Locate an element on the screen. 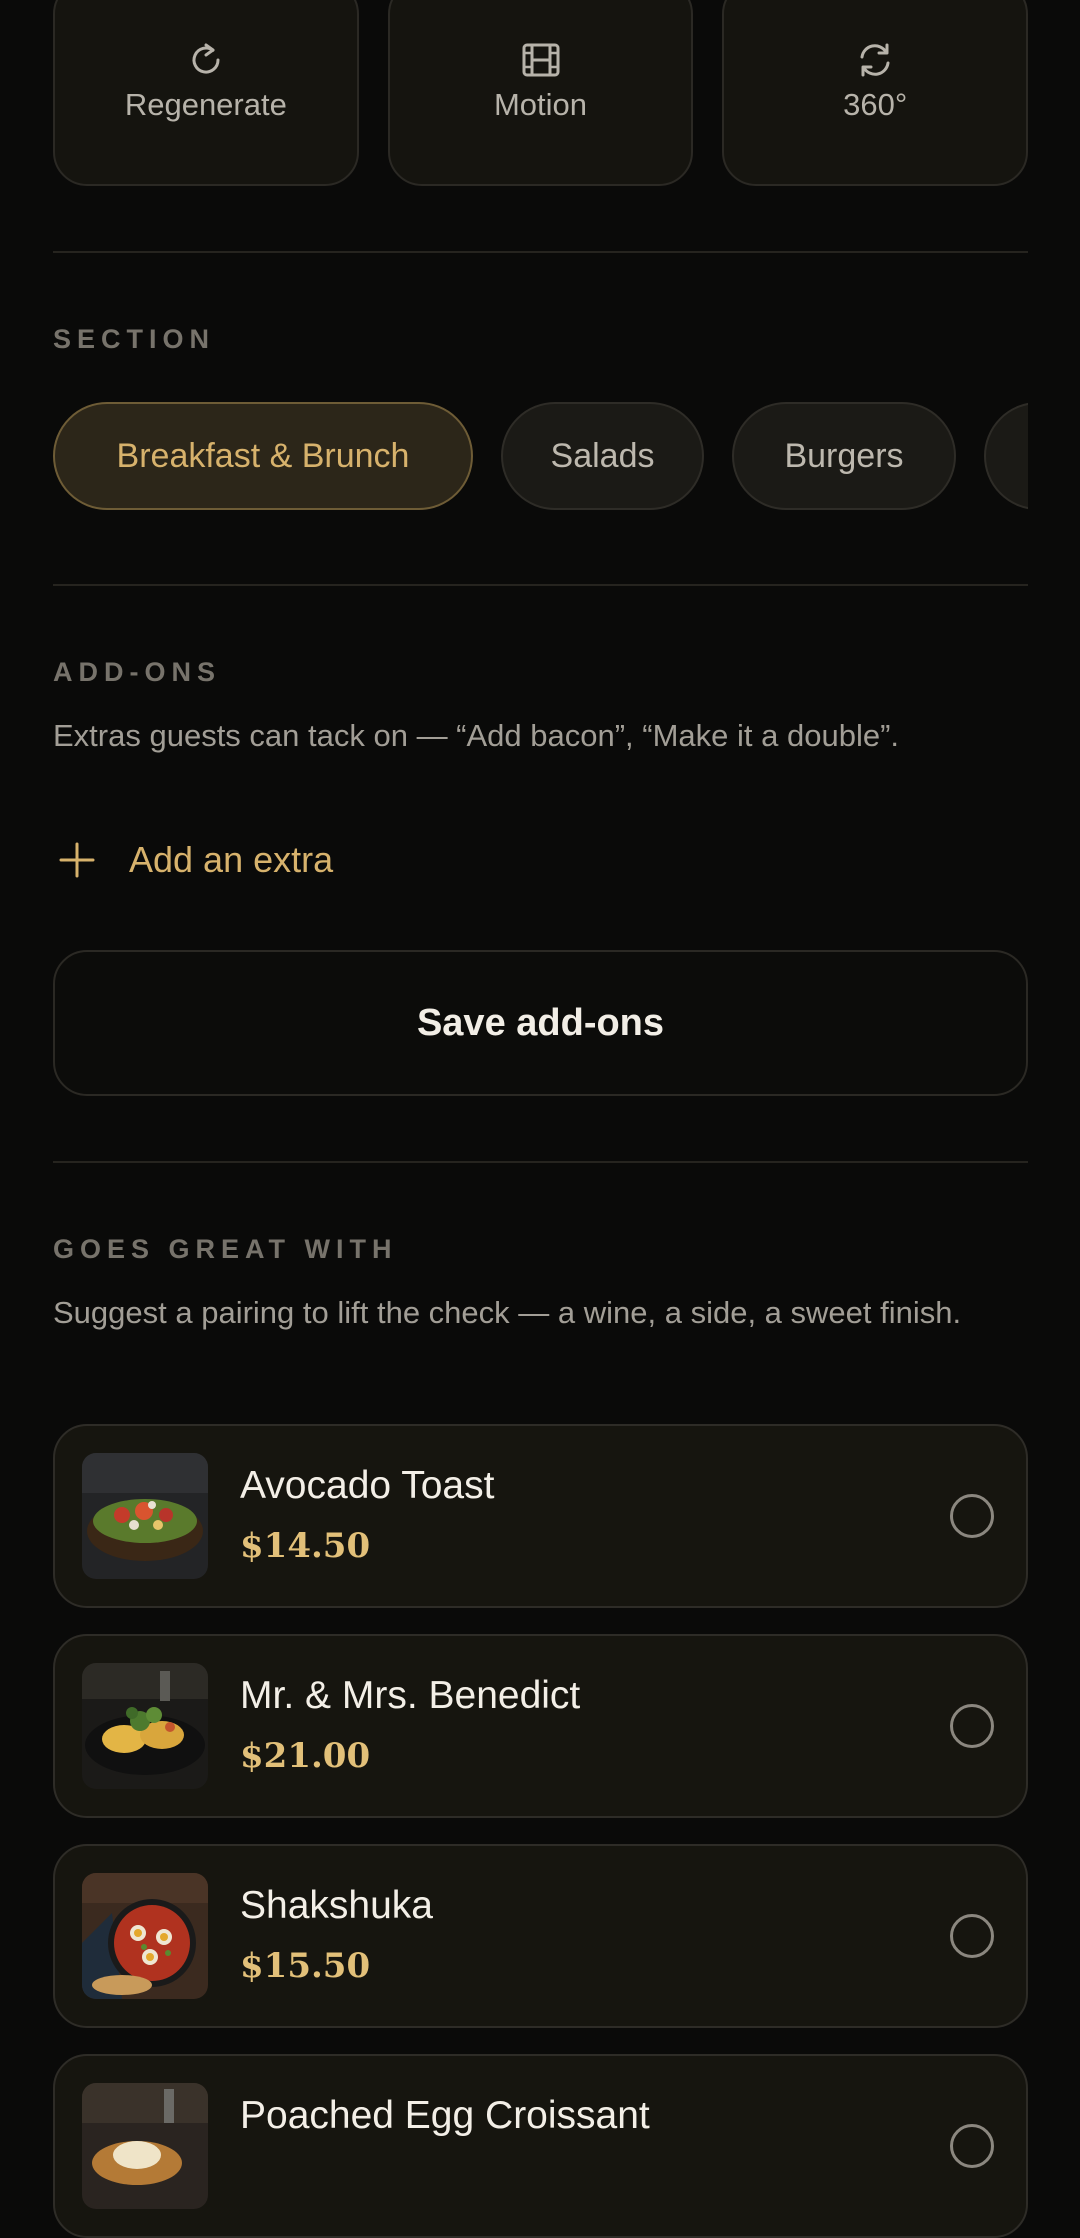 This screenshot has height=2238, width=1080. dish-name: Poached Egg Croissant is located at coordinates (445, 2115).